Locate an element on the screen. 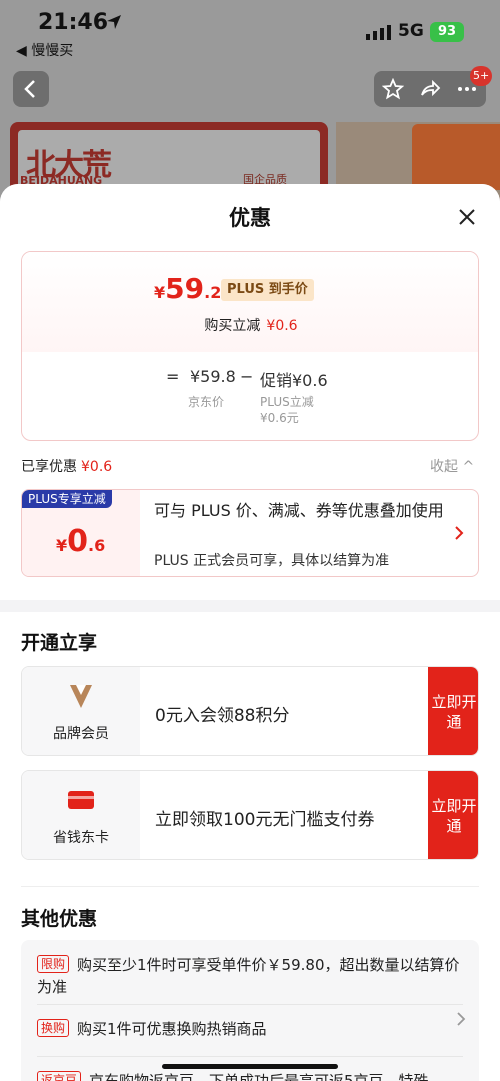 The height and width of the screenshot is (1081, 500). savings-card-name: 省钱东卡 is located at coordinates (81, 838).